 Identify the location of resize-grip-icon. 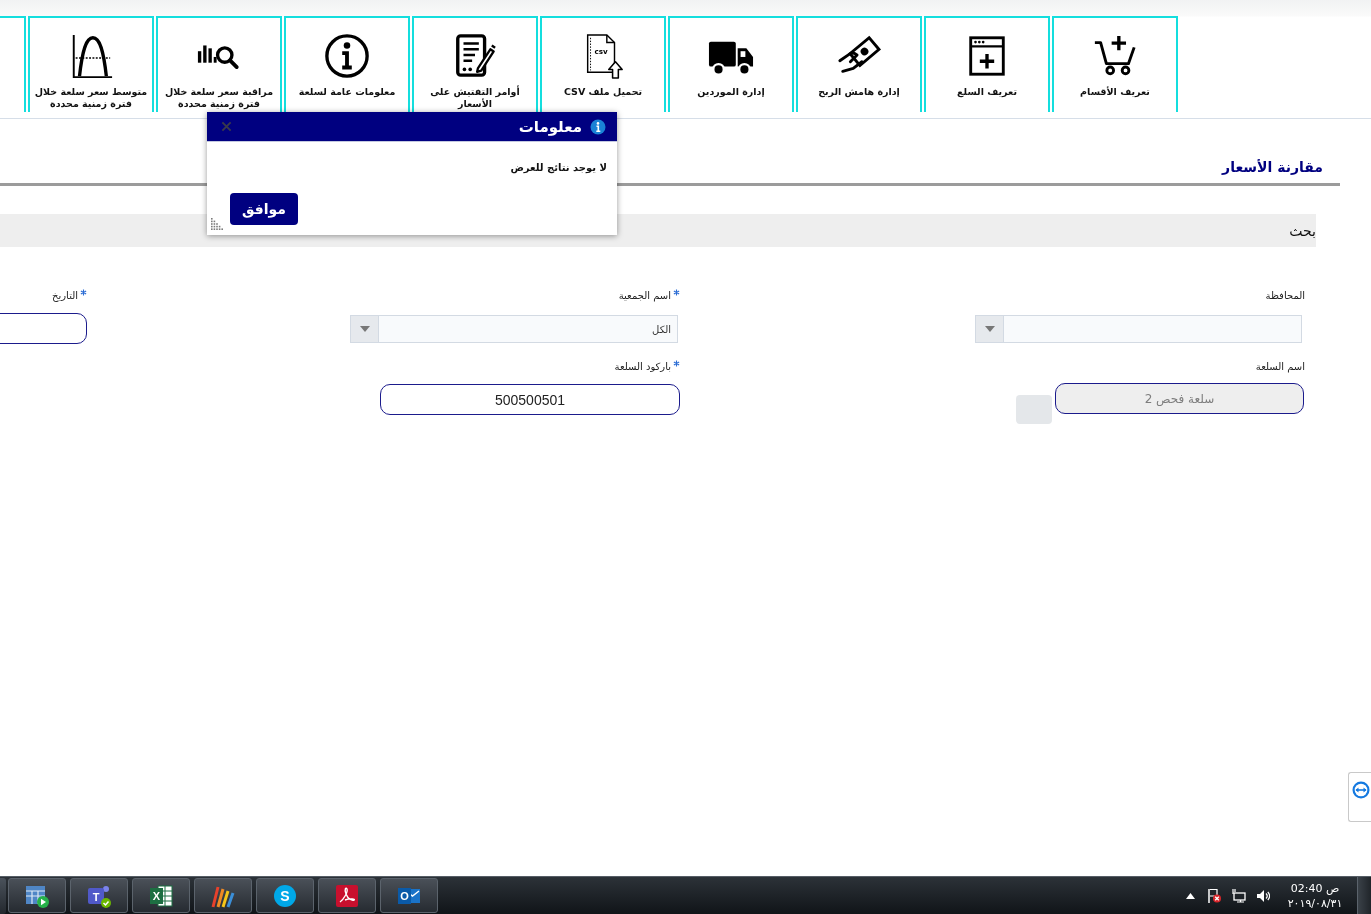
(217, 224).